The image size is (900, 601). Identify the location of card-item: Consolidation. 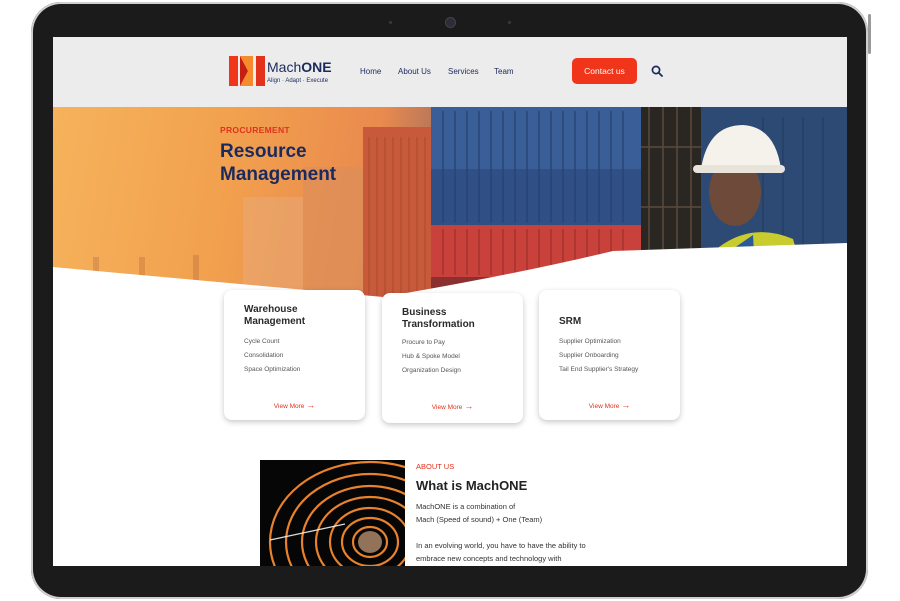
(264, 355).